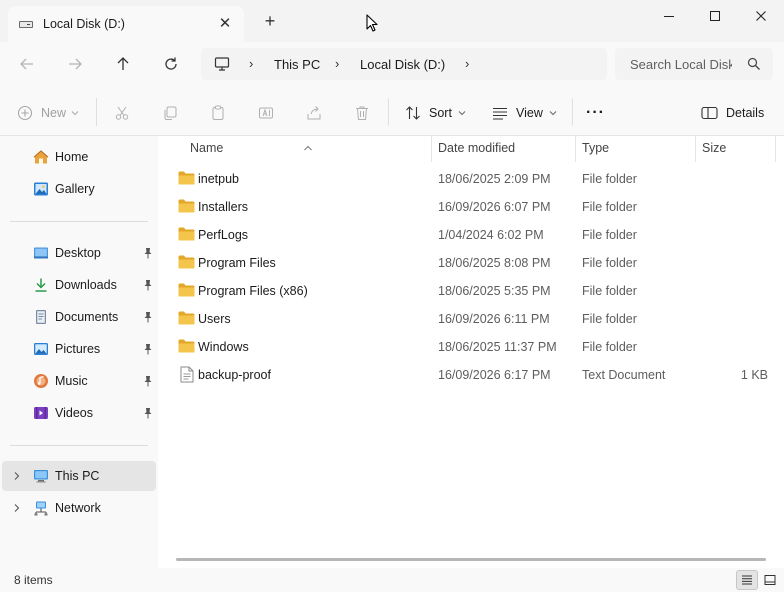 Image resolution: width=784 pixels, height=592 pixels. What do you see at coordinates (553, 113) in the screenshot?
I see `chevron-down-icon` at bounding box center [553, 113].